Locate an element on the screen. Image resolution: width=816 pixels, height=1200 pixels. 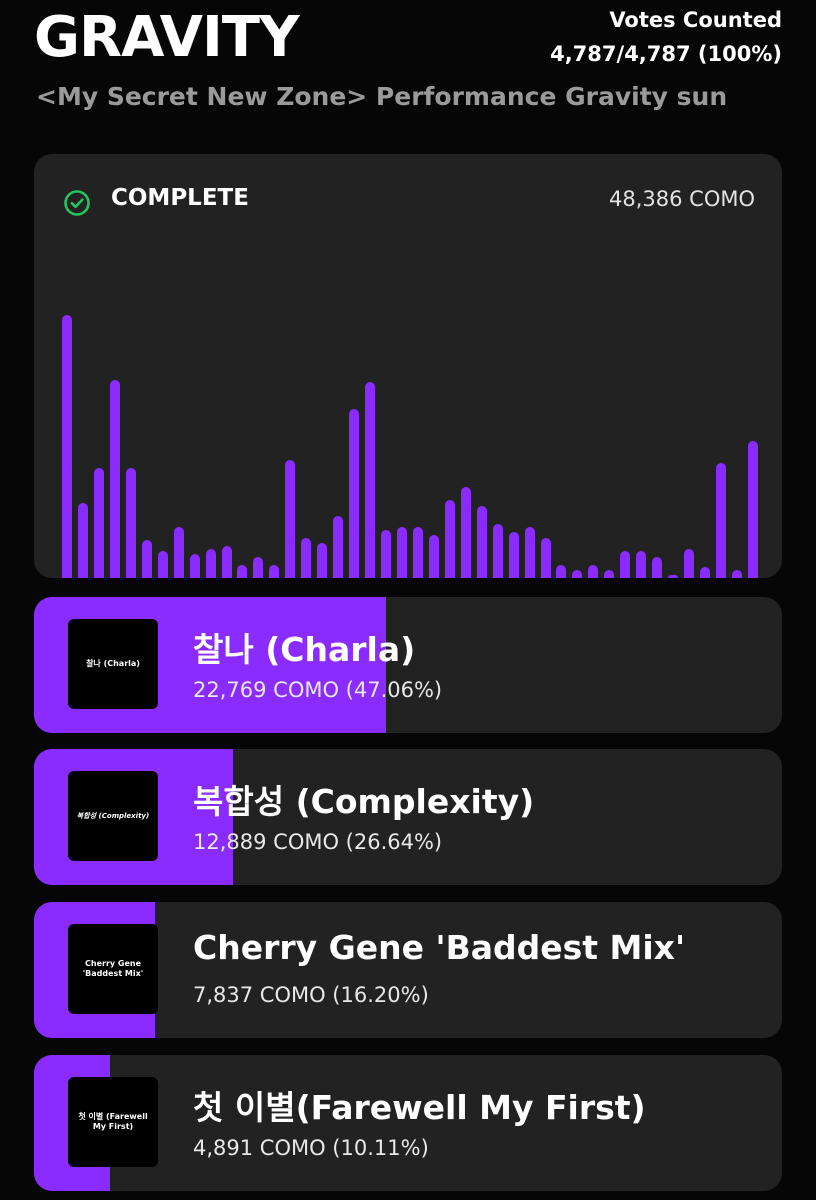
option-name: 복합성 (Complexity) is located at coordinates (364, 801).